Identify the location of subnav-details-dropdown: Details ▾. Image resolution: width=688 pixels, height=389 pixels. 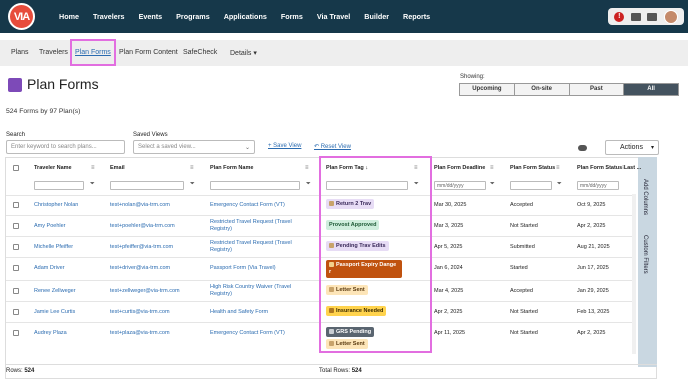
(243, 53).